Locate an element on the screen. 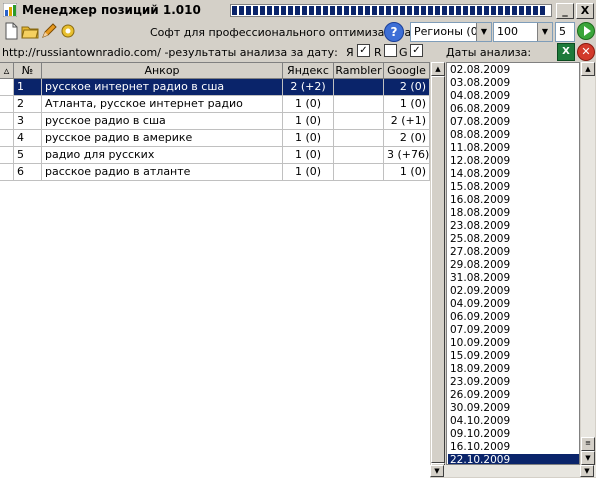  date-list-item: 14.08.2009 is located at coordinates (513, 174).